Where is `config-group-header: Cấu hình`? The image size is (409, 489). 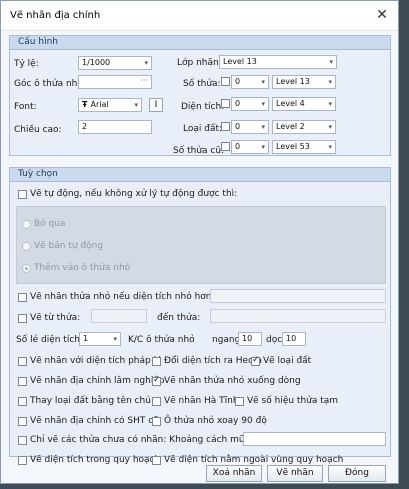
config-group-header: Cấu hình is located at coordinates (200, 43).